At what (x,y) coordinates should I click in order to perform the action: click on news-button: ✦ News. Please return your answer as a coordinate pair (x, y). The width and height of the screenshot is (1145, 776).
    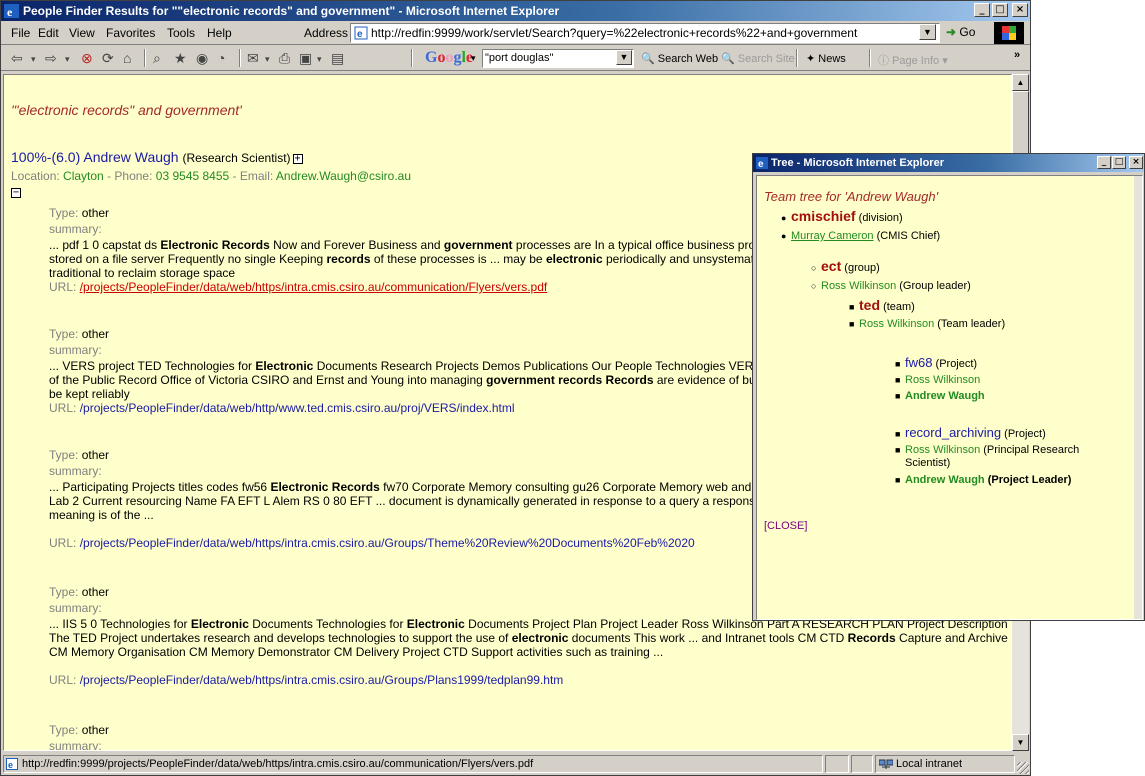
    Looking at the image, I should click on (826, 58).